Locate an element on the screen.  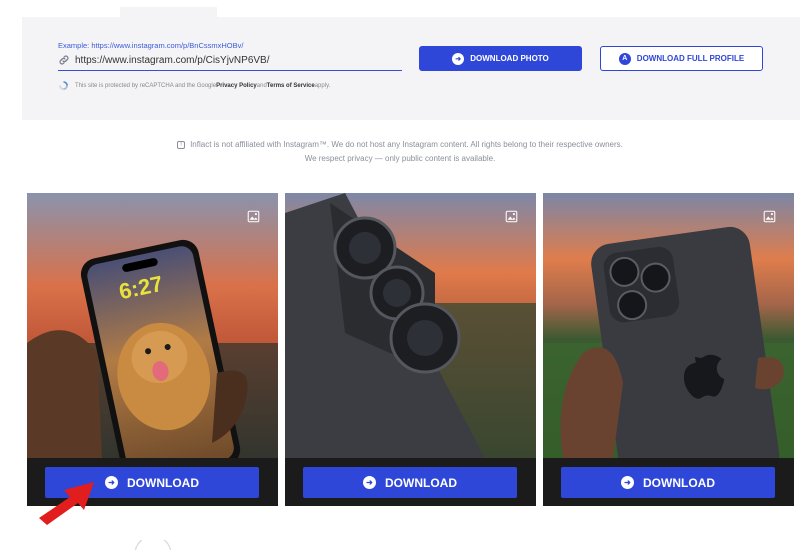
terms-of-service-link: Terms of Service is located at coordinates (291, 86).